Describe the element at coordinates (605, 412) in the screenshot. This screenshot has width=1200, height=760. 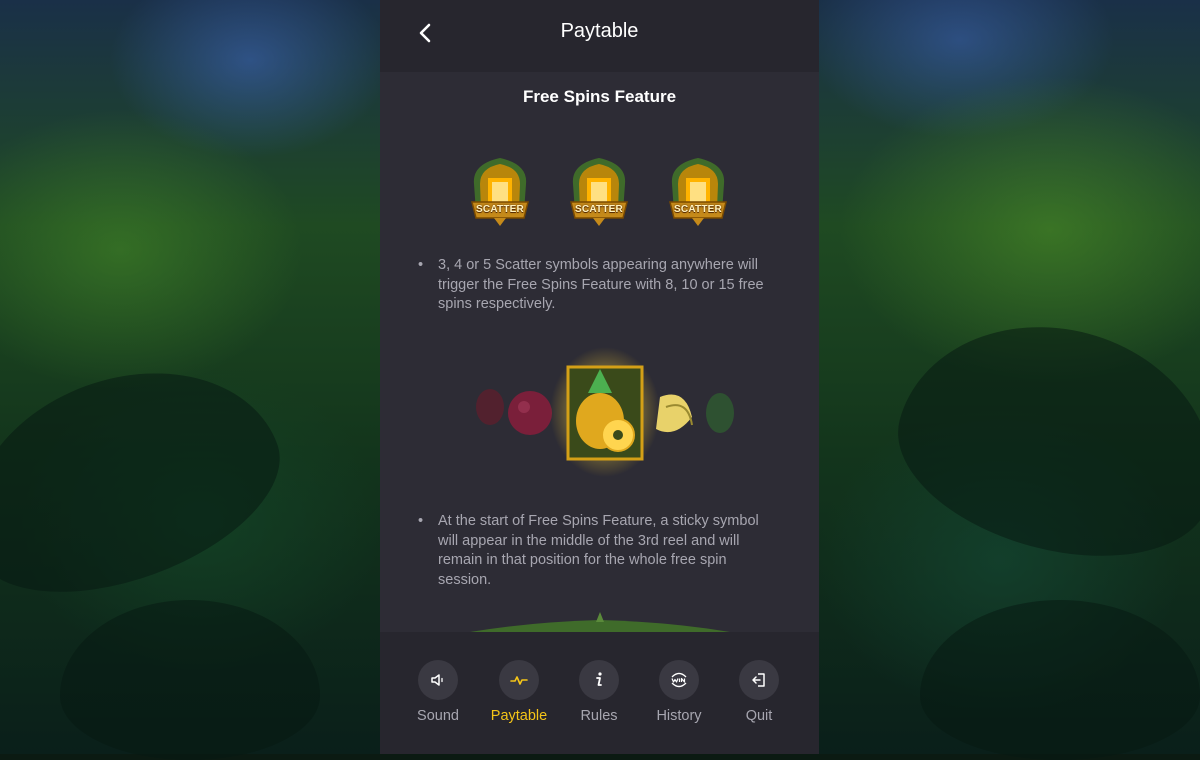
I see `sticky-symbol-illustration` at that location.